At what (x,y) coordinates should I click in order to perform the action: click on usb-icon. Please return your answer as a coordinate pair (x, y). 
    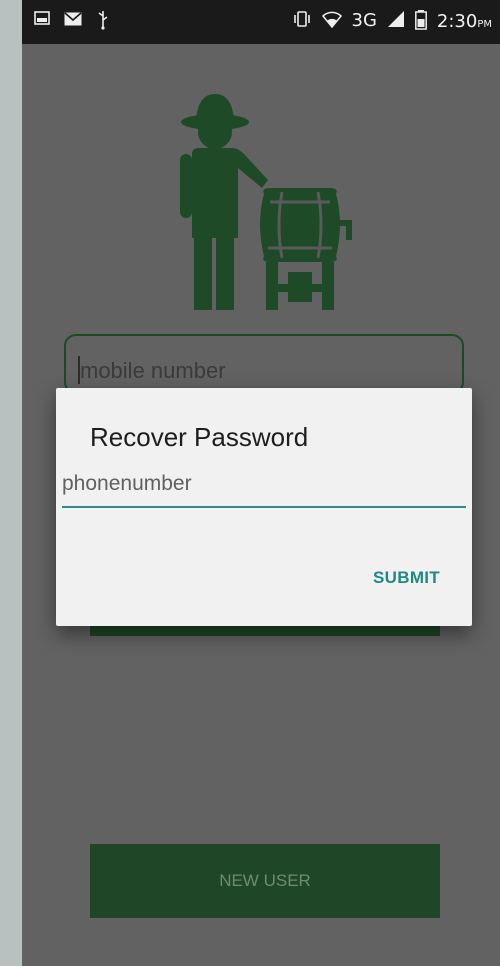
    Looking at the image, I should click on (103, 21).